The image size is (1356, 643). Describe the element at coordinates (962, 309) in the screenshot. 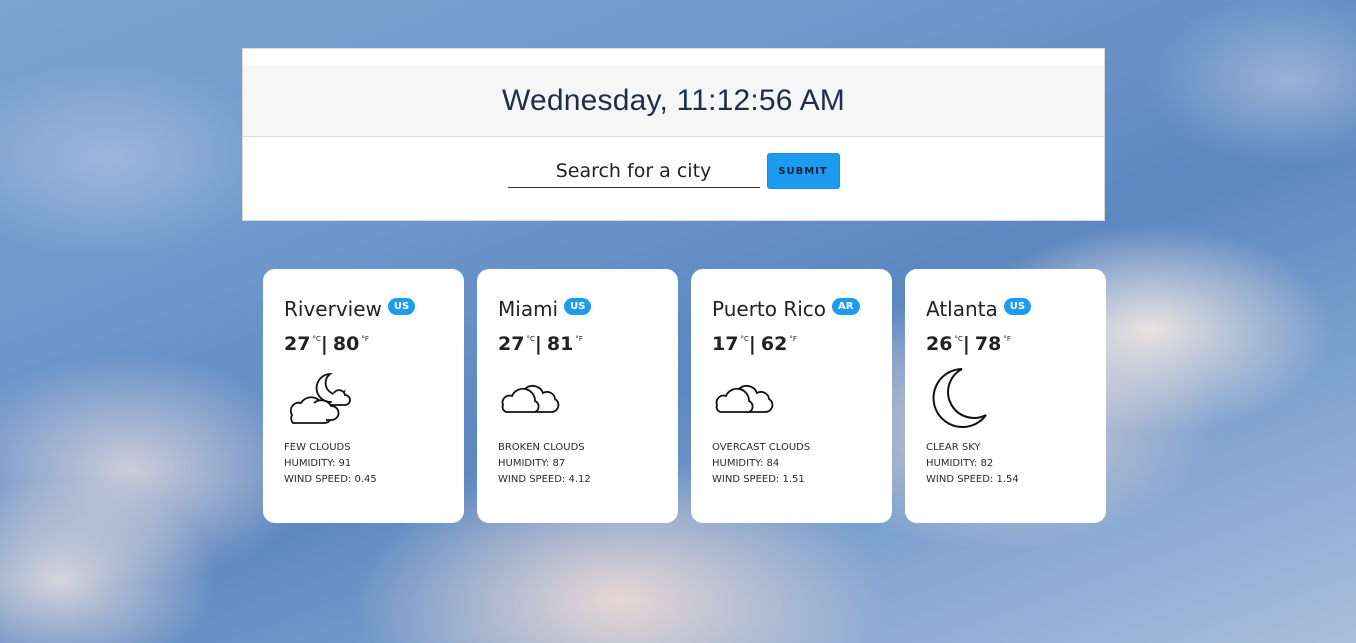

I see `city-name: Atlanta` at that location.